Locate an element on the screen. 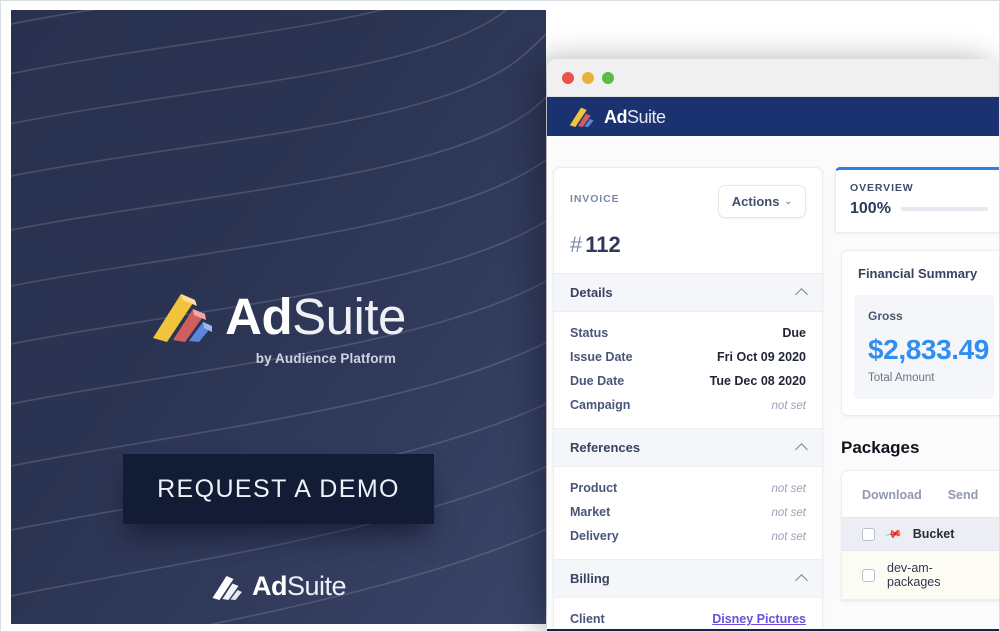  gross-value: $2,833.49 is located at coordinates (928, 349).